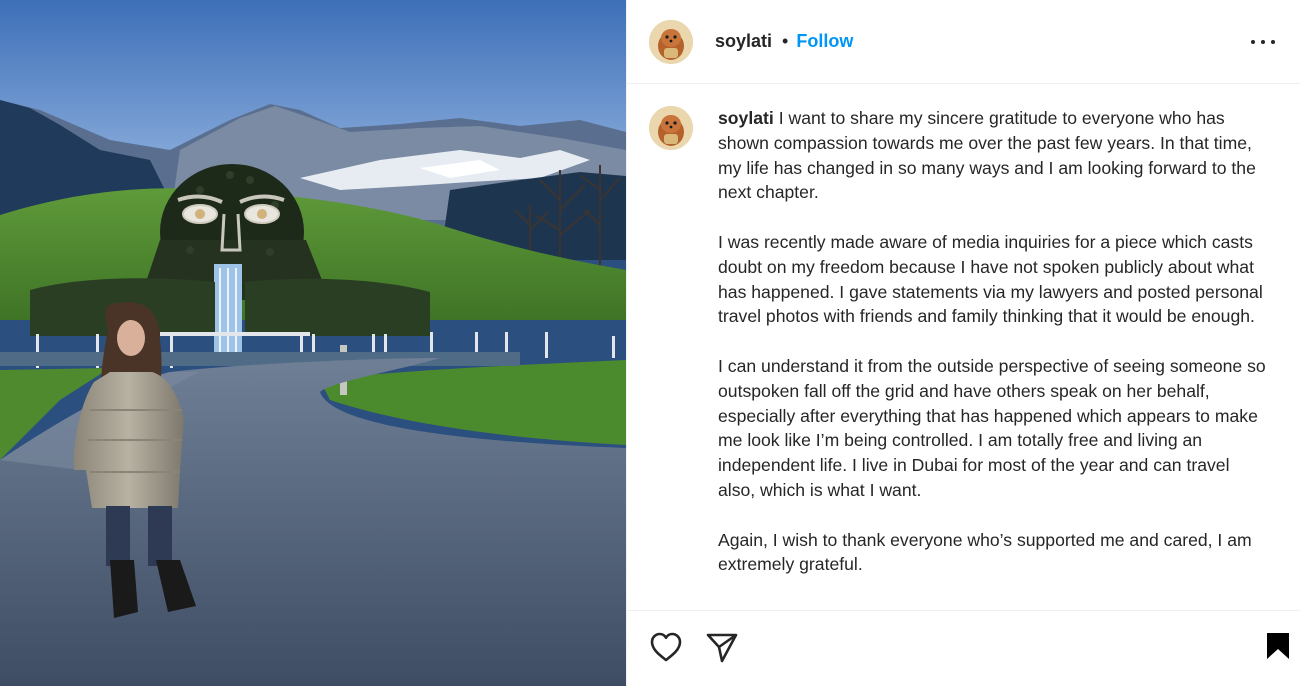  Describe the element at coordinates (1278, 646) in the screenshot. I see `bookmark-icon` at that location.